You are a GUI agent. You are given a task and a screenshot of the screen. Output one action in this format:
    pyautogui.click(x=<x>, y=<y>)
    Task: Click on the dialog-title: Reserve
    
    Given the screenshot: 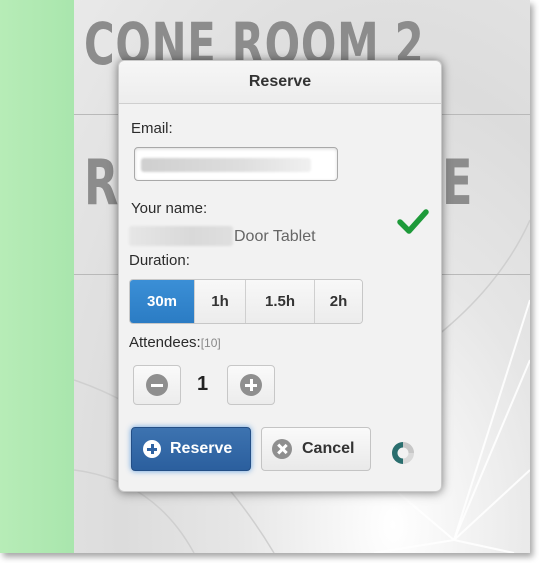 What is the action you would take?
    pyautogui.click(x=280, y=82)
    